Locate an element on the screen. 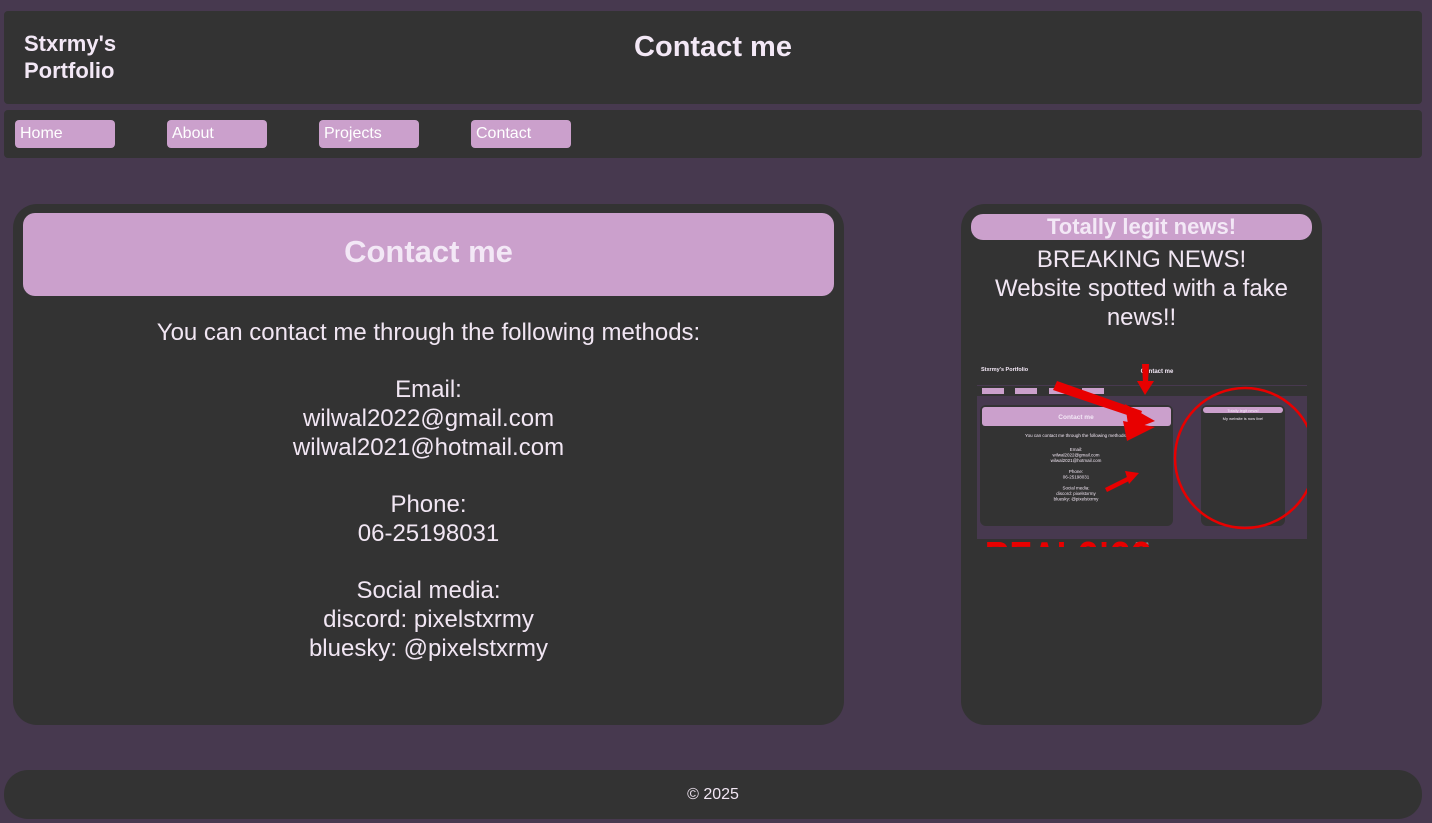  mini-side-text: My website is now live! is located at coordinates (1243, 418).